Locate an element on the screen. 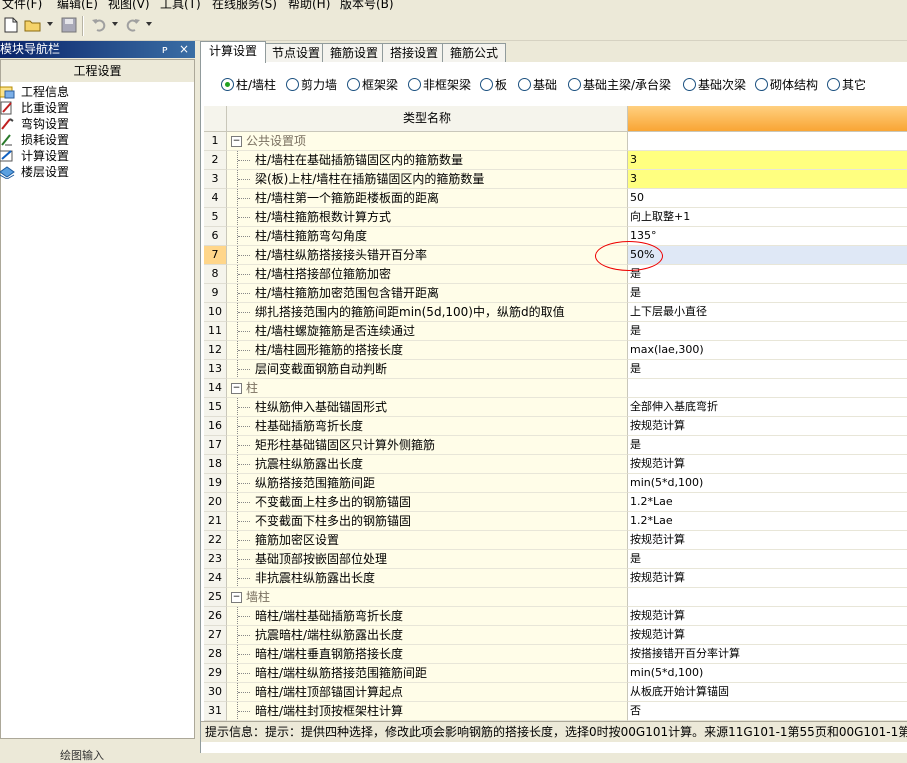  tab-lap-settings: 搭接设置 is located at coordinates (414, 52).